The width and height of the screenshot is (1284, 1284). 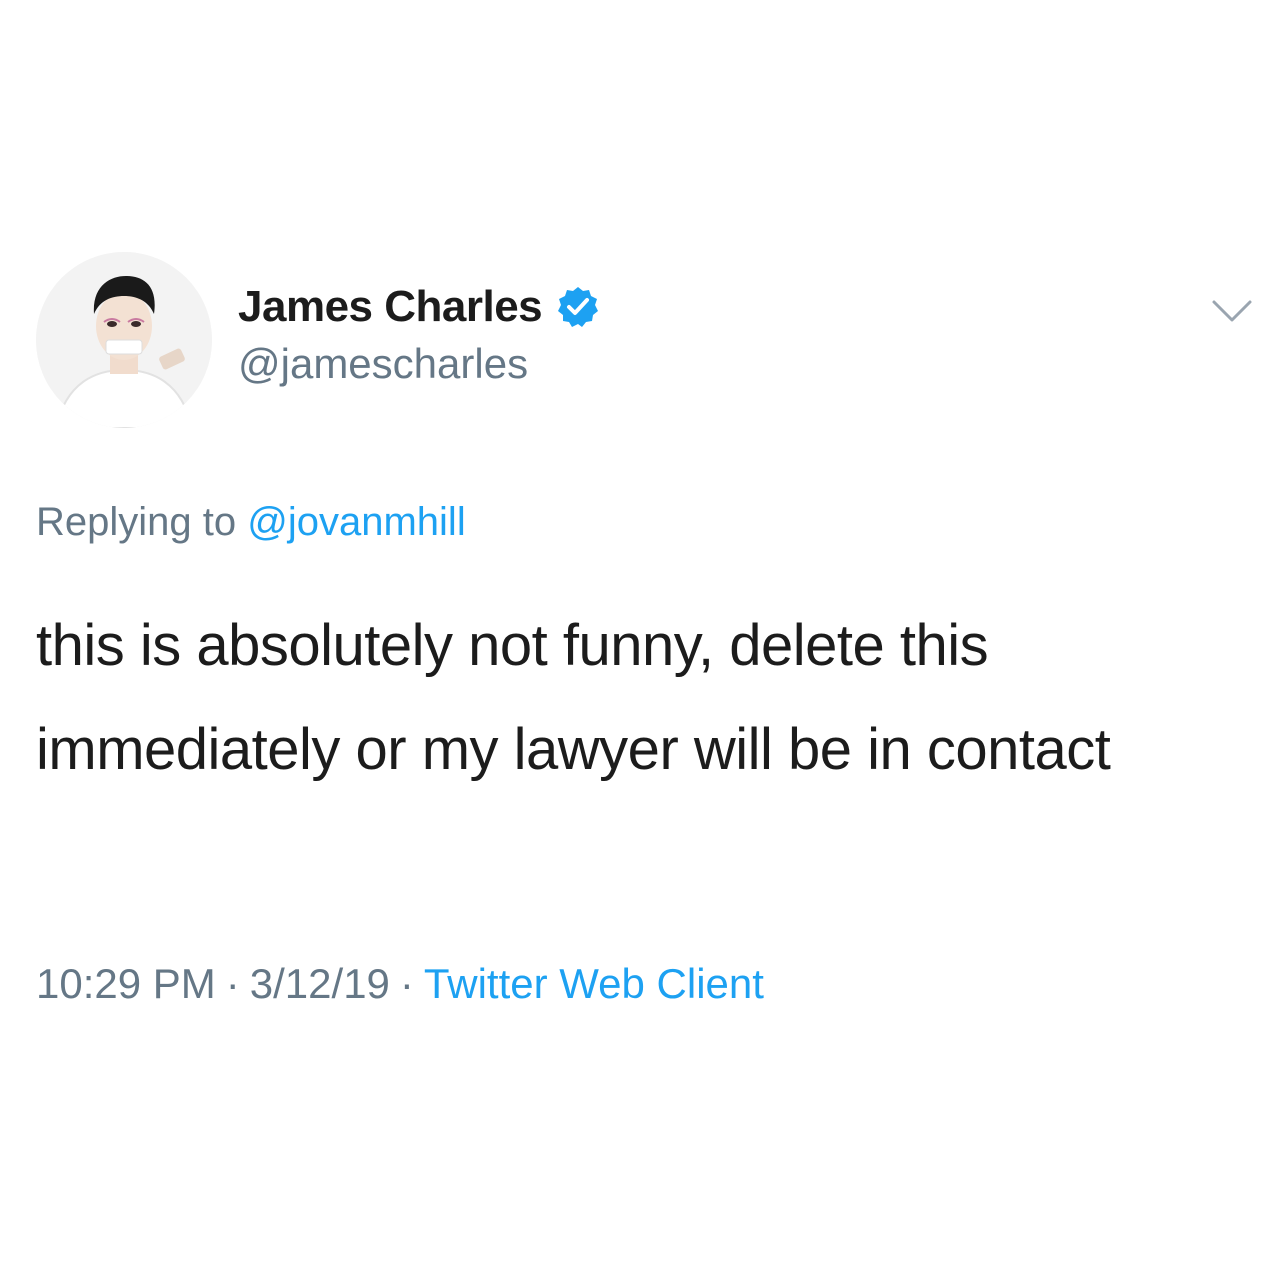 I want to click on reply-mention-link: @jovanmhill, so click(x=356, y=522).